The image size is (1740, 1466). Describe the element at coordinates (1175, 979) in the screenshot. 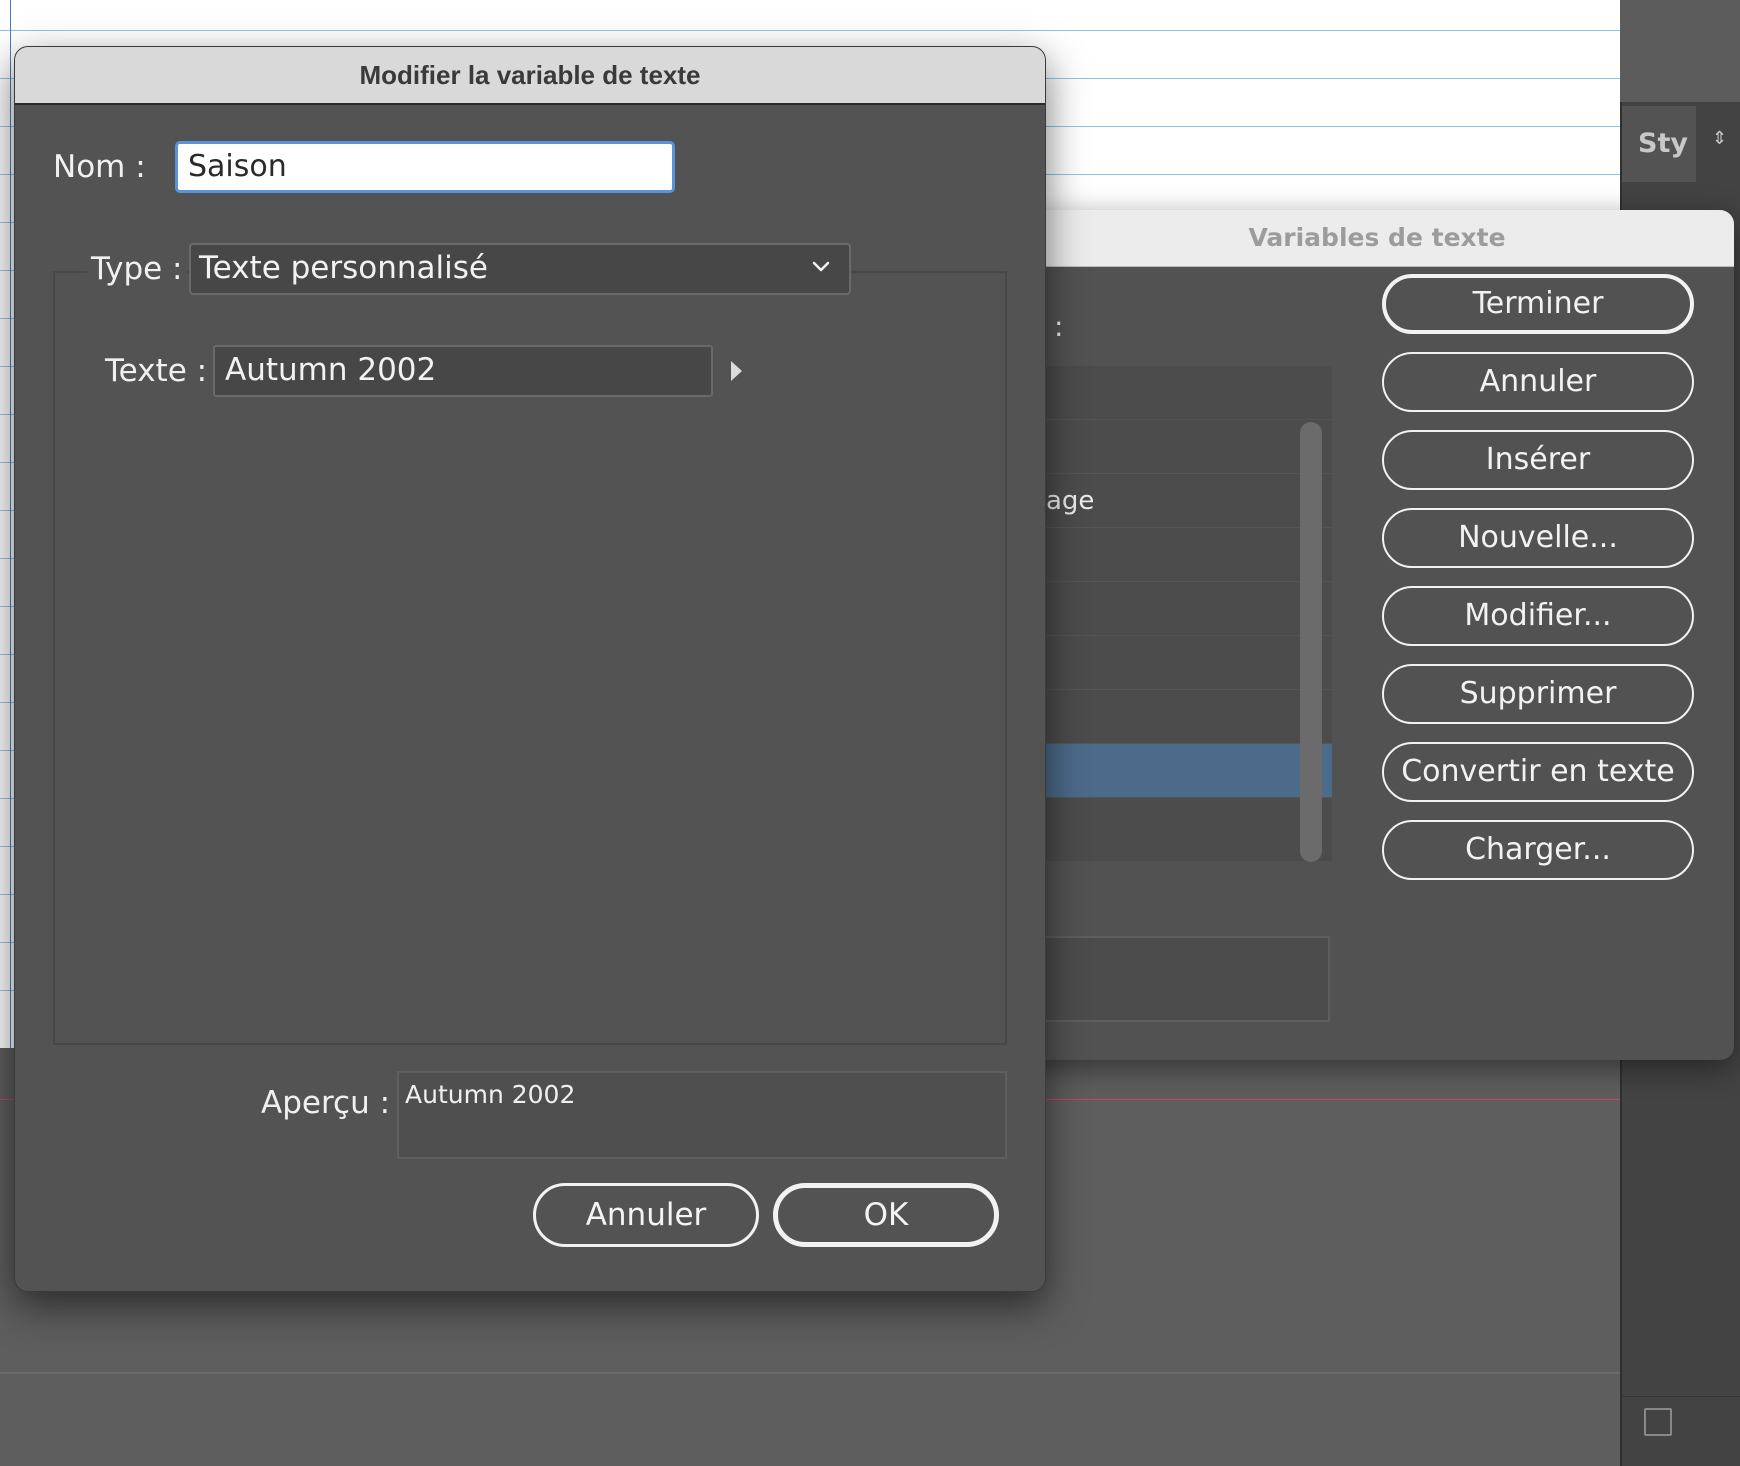

I see `variables-preview-box` at that location.